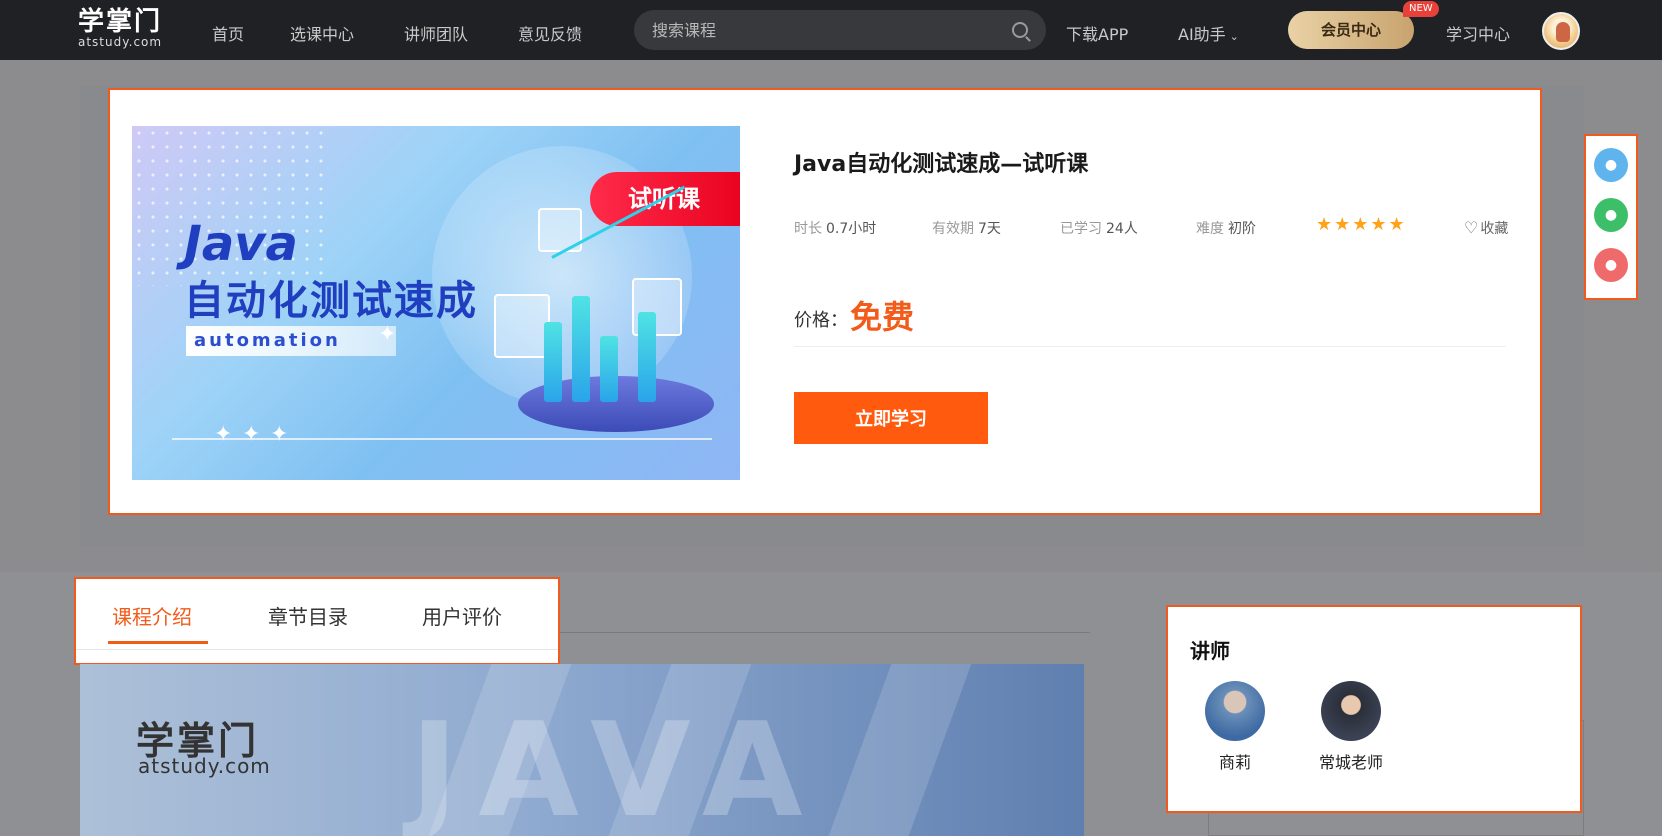  I want to click on new-badge: NEW, so click(1421, 9).